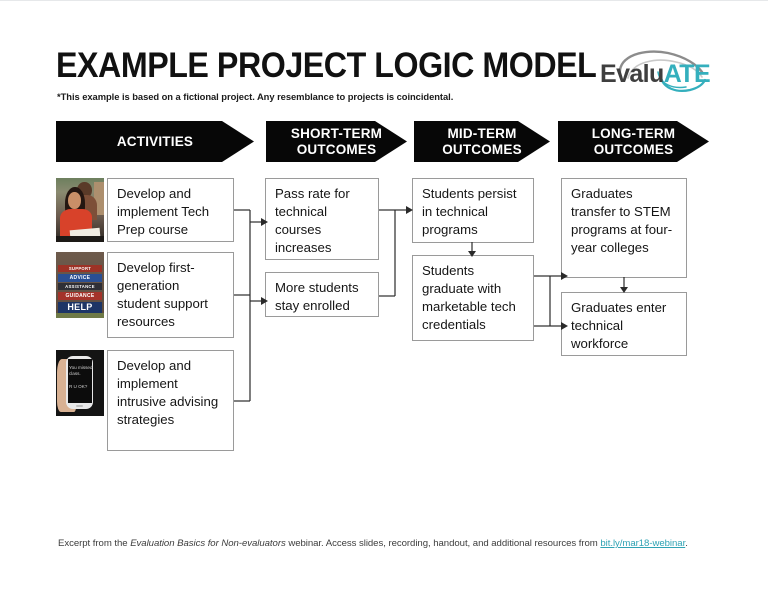  What do you see at coordinates (336, 149) in the screenshot?
I see `column-header-short-term-line2: OUTCOMES` at bounding box center [336, 149].